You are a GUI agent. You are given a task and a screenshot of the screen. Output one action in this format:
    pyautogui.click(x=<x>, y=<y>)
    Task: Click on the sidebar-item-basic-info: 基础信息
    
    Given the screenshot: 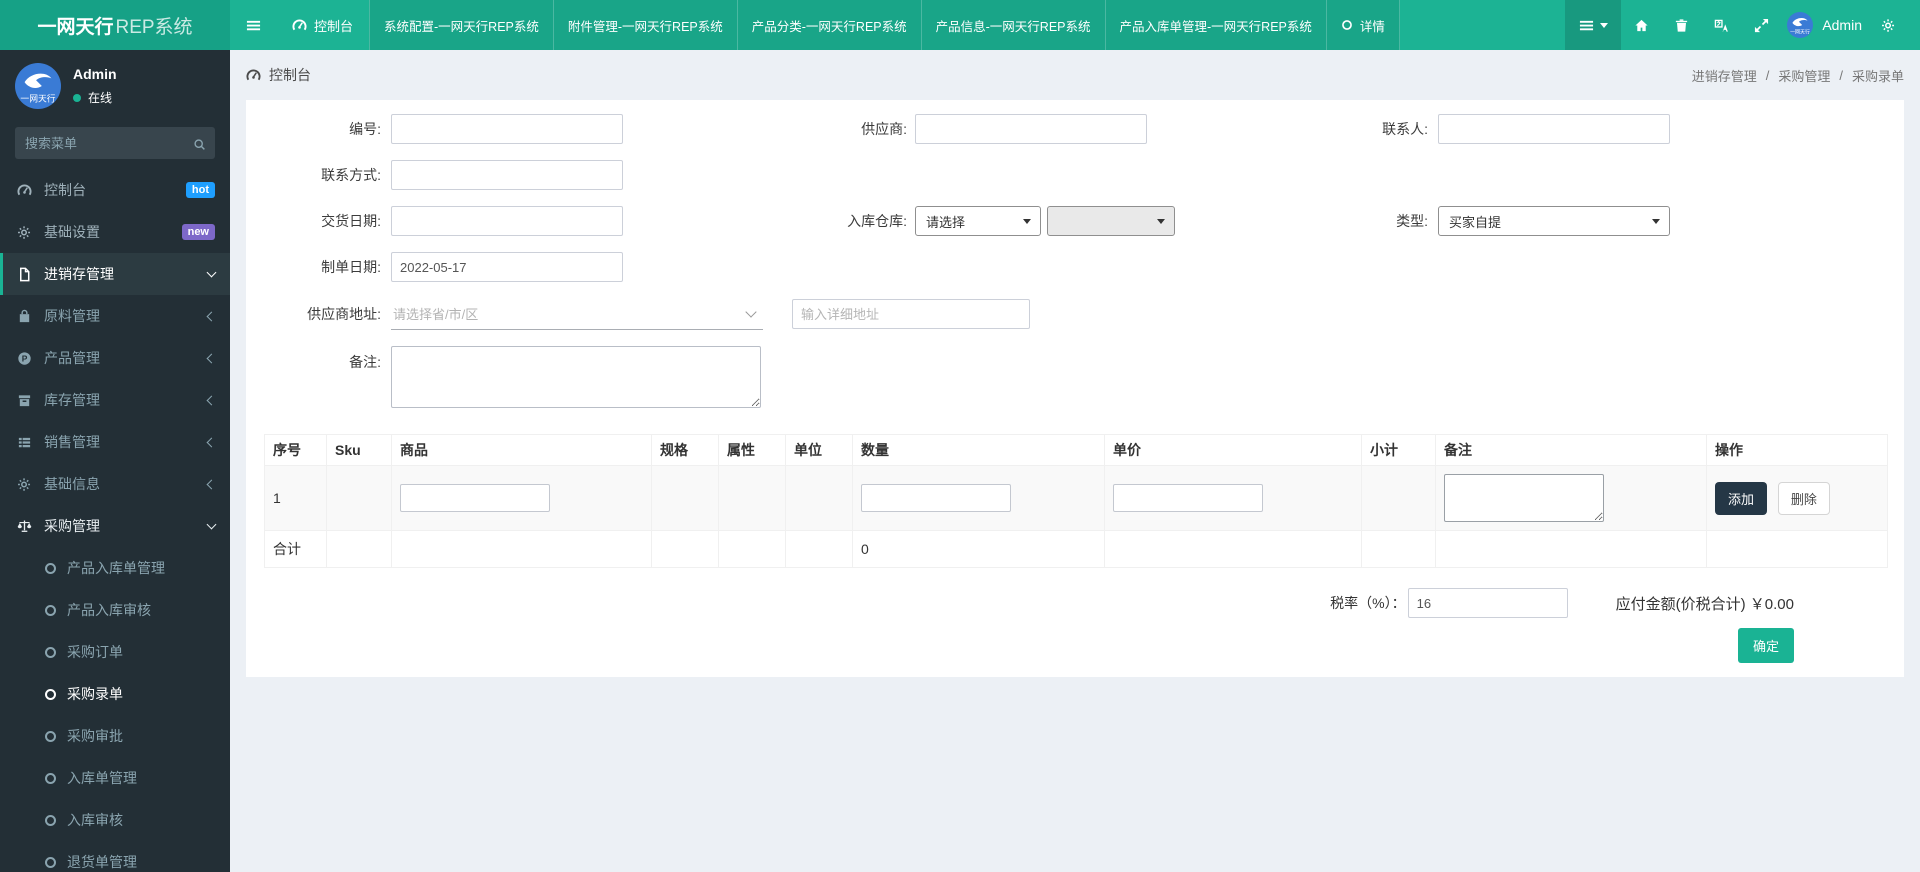 What is the action you would take?
    pyautogui.click(x=115, y=484)
    